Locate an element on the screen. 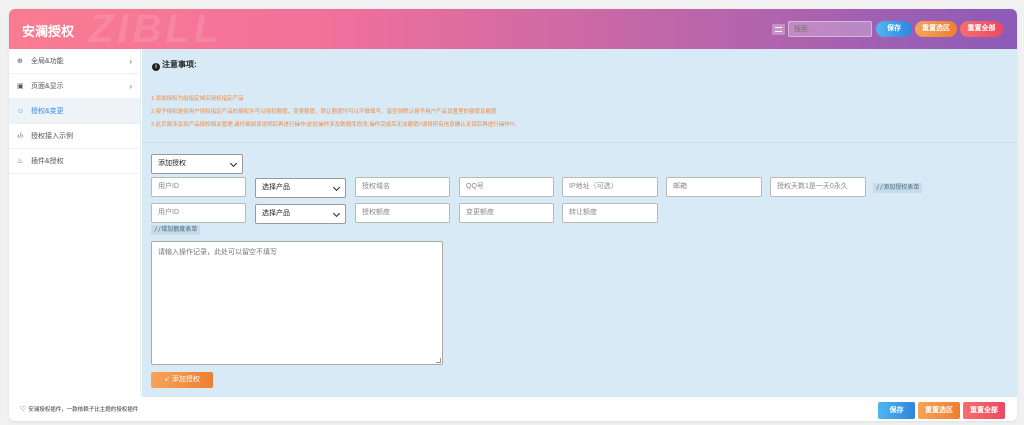 Image resolution: width=1024 pixels, height=425 pixels. qq-input: QQ号 is located at coordinates (506, 187).